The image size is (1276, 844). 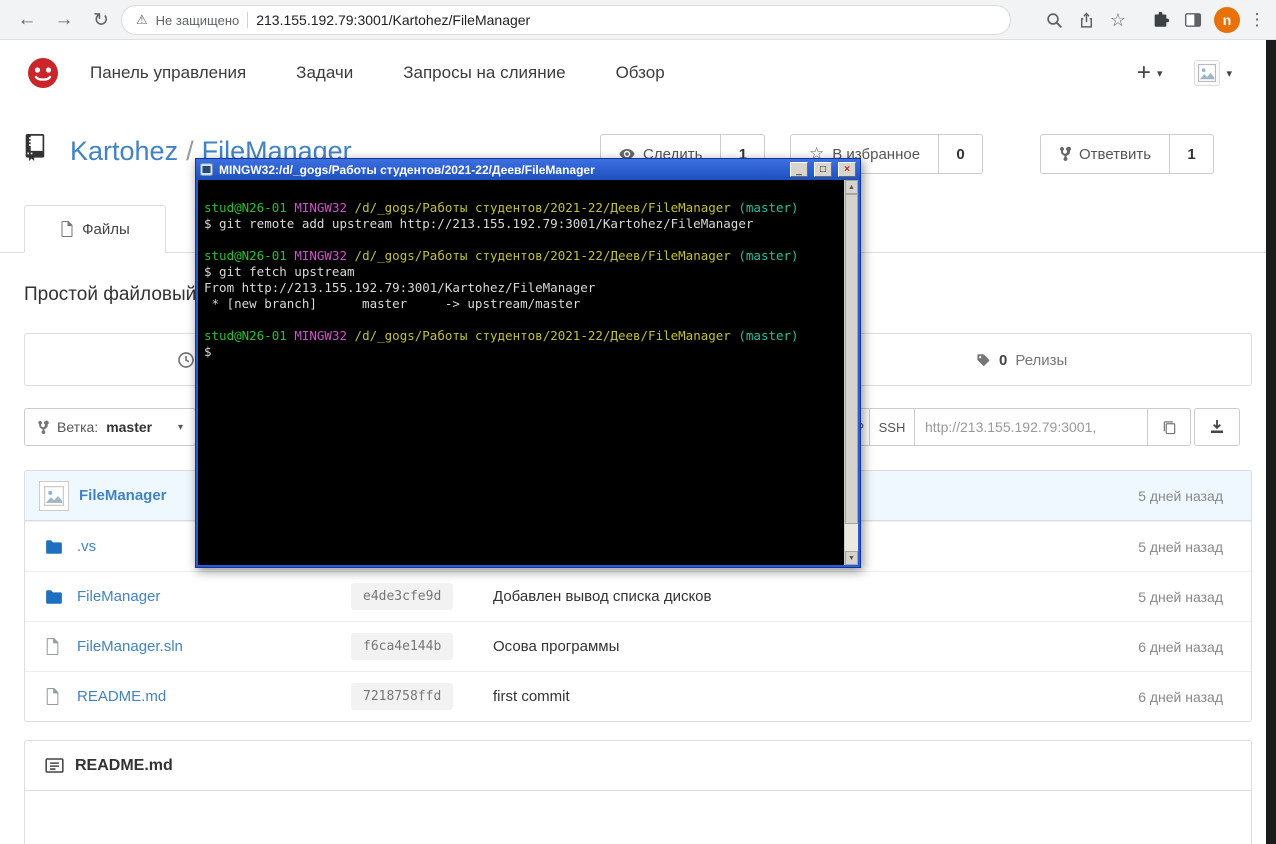 What do you see at coordinates (78, 427) in the screenshot?
I see `branch-label: Ветка:` at bounding box center [78, 427].